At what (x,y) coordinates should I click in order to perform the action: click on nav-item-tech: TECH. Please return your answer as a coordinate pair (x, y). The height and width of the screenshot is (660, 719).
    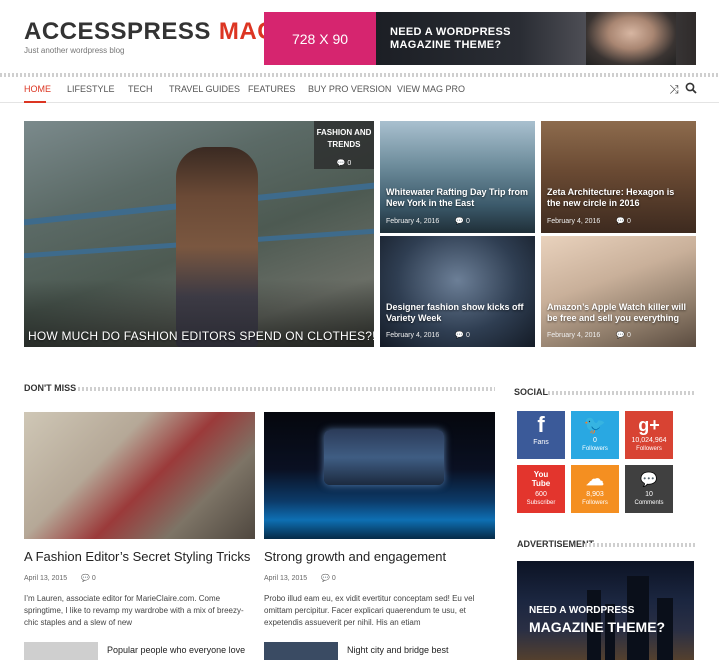
    Looking at the image, I should click on (140, 89).